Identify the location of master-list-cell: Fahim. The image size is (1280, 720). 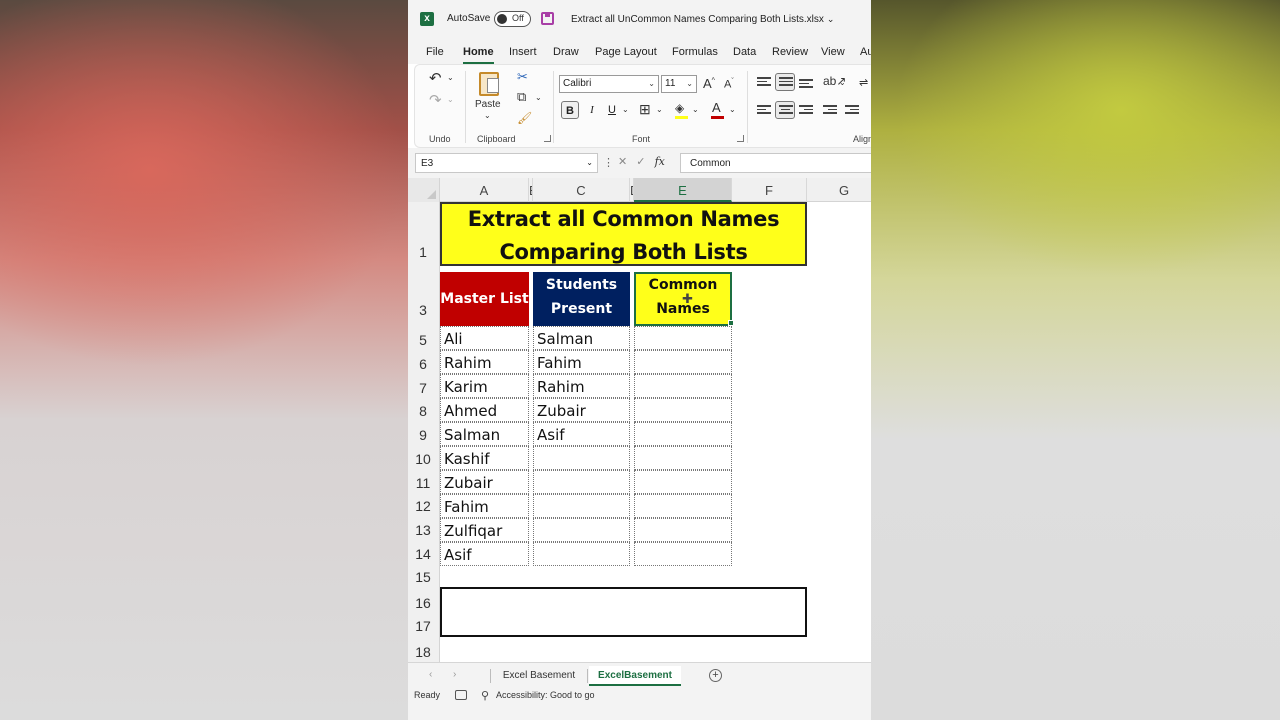
(484, 506).